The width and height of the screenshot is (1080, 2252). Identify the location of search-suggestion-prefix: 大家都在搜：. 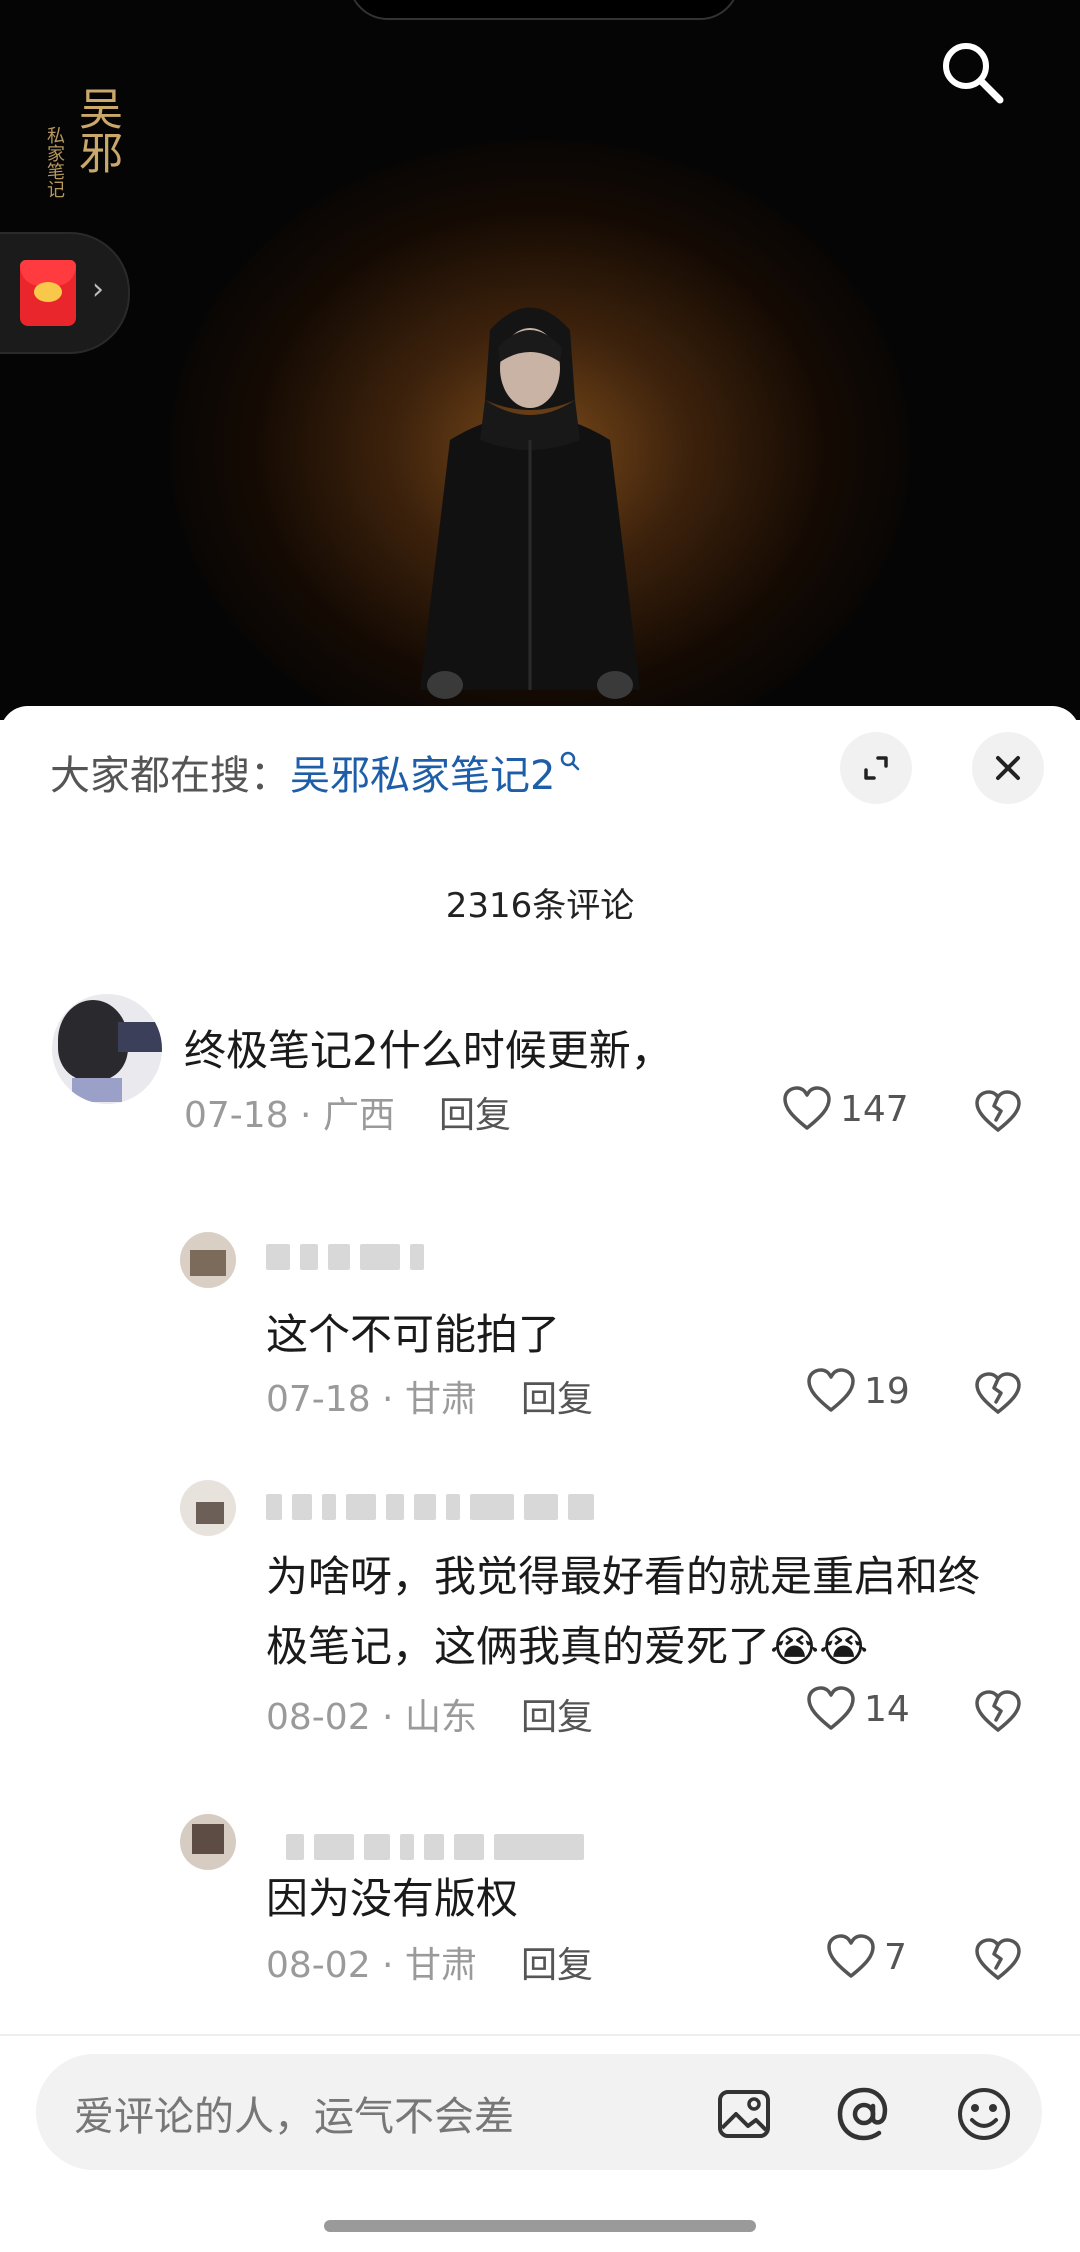
(170, 776).